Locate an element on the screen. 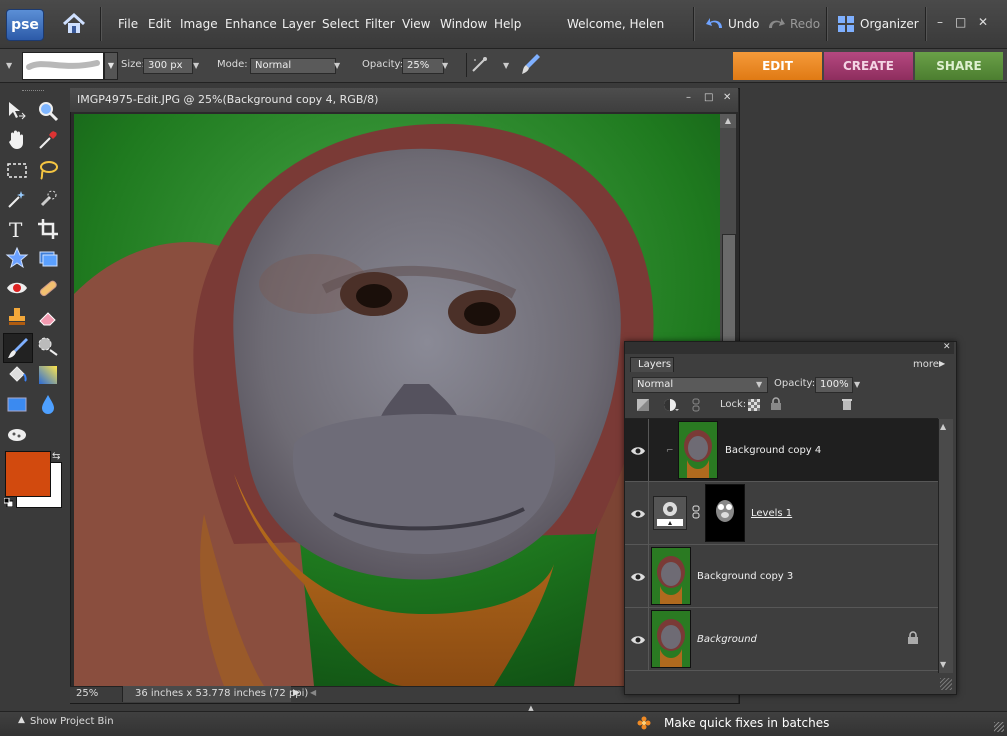  layer-opacity-field: 100% is located at coordinates (834, 385).